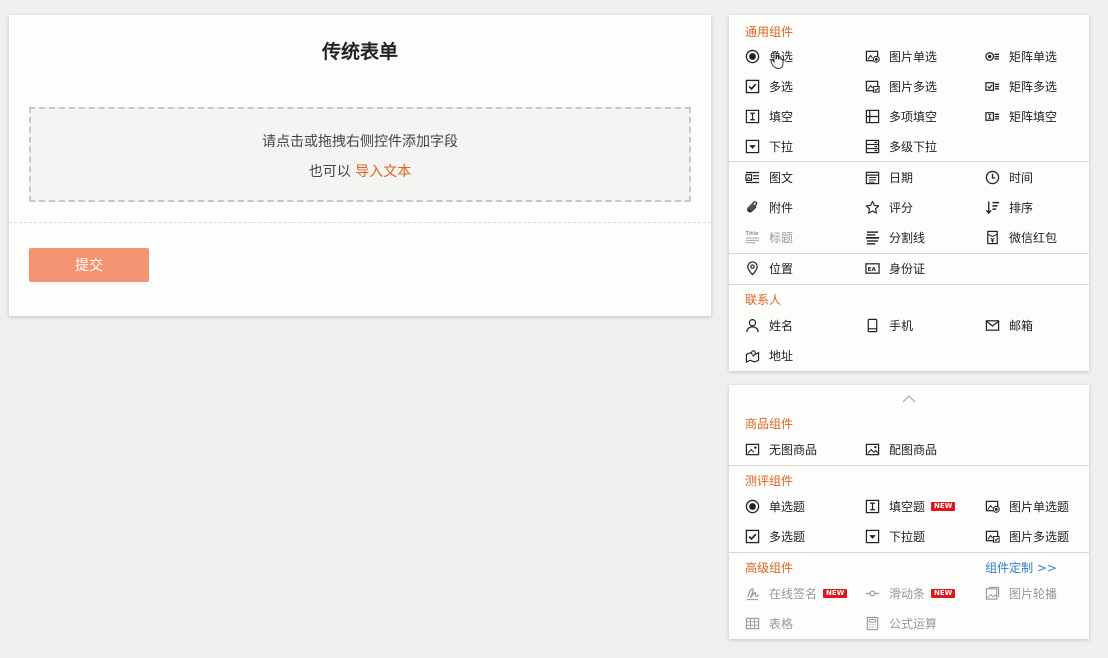 This screenshot has width=1108, height=658. I want to click on component-image-multi-choice: 图片多选, so click(901, 86).